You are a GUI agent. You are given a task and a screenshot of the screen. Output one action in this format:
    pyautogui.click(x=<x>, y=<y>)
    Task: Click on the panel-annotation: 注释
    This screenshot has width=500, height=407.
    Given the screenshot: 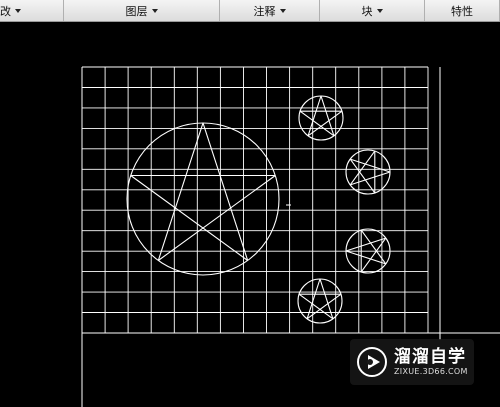 What is the action you would take?
    pyautogui.click(x=270, y=10)
    